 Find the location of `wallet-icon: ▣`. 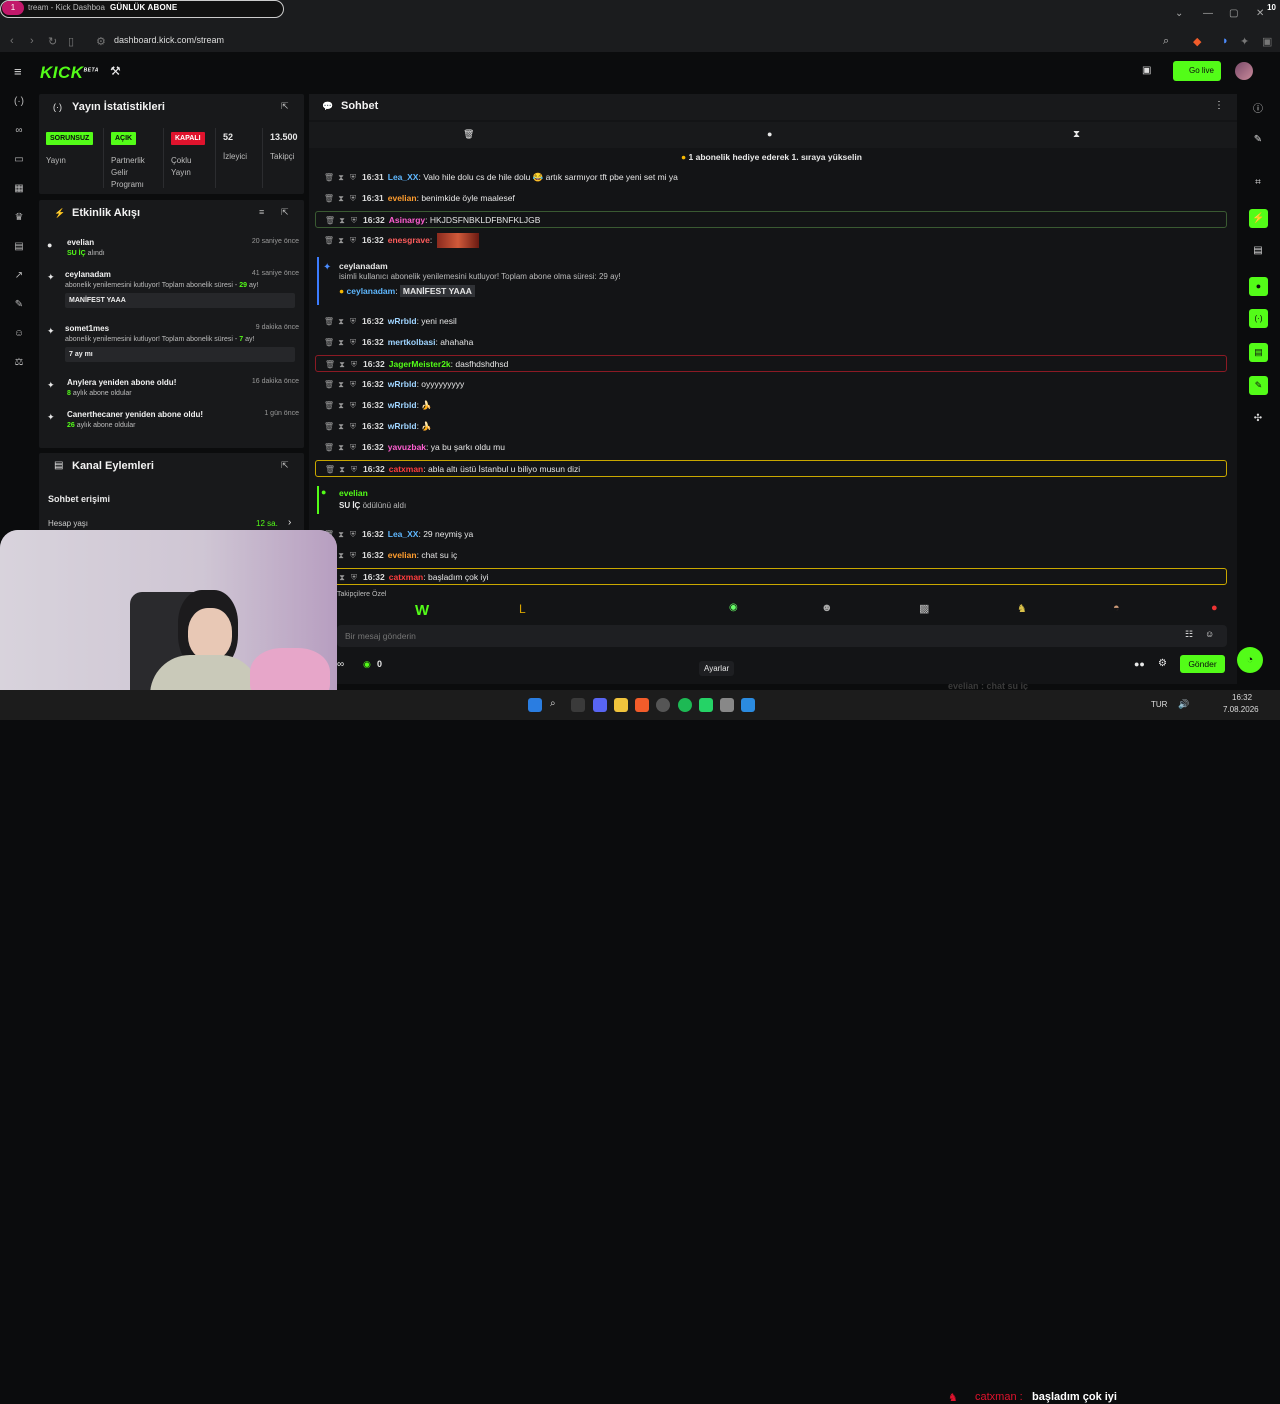

wallet-icon: ▣ is located at coordinates (1267, 41).